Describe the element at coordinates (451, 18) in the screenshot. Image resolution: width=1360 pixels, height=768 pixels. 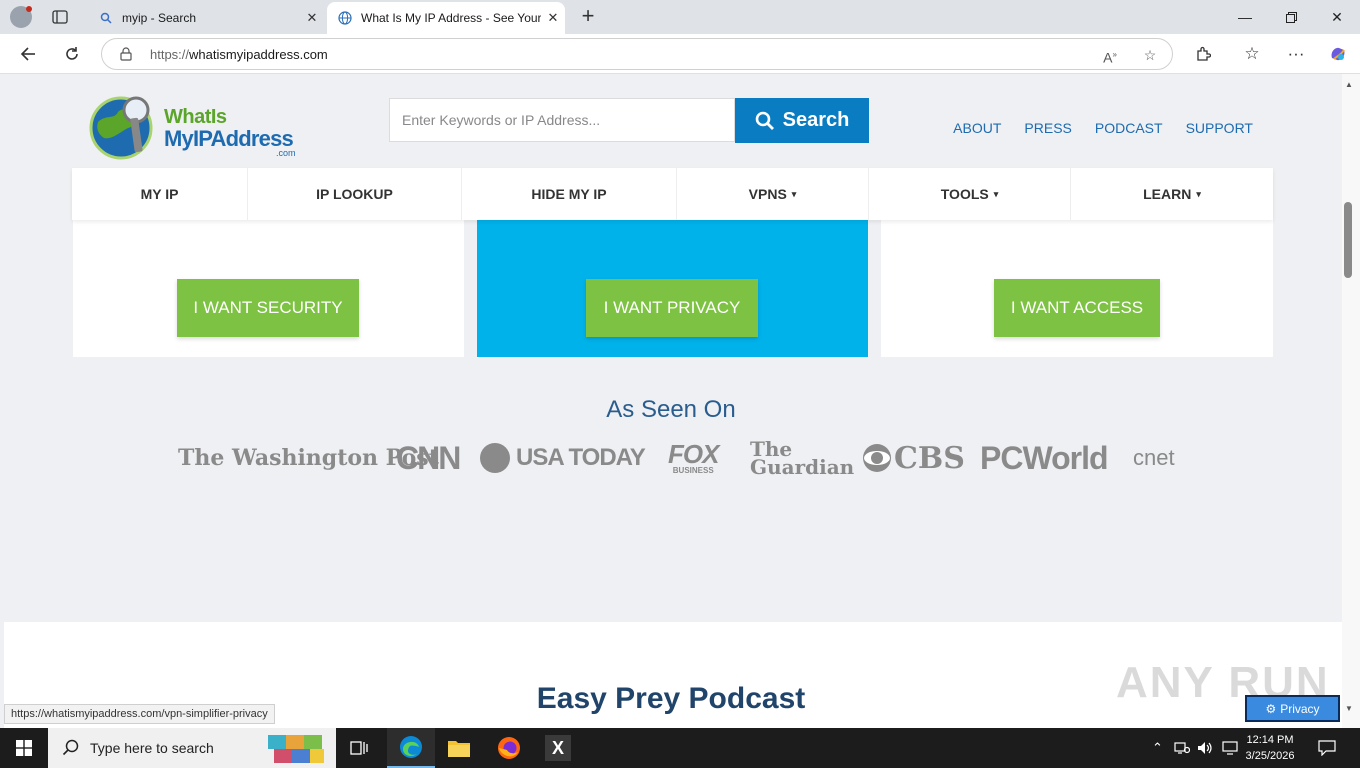
I see `tab-title: What Is My IP Address - See Your` at that location.